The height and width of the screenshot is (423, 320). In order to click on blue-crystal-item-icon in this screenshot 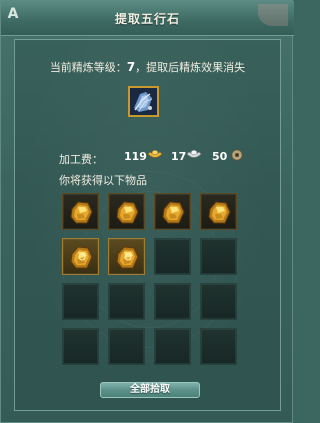, I will do `click(143, 101)`.